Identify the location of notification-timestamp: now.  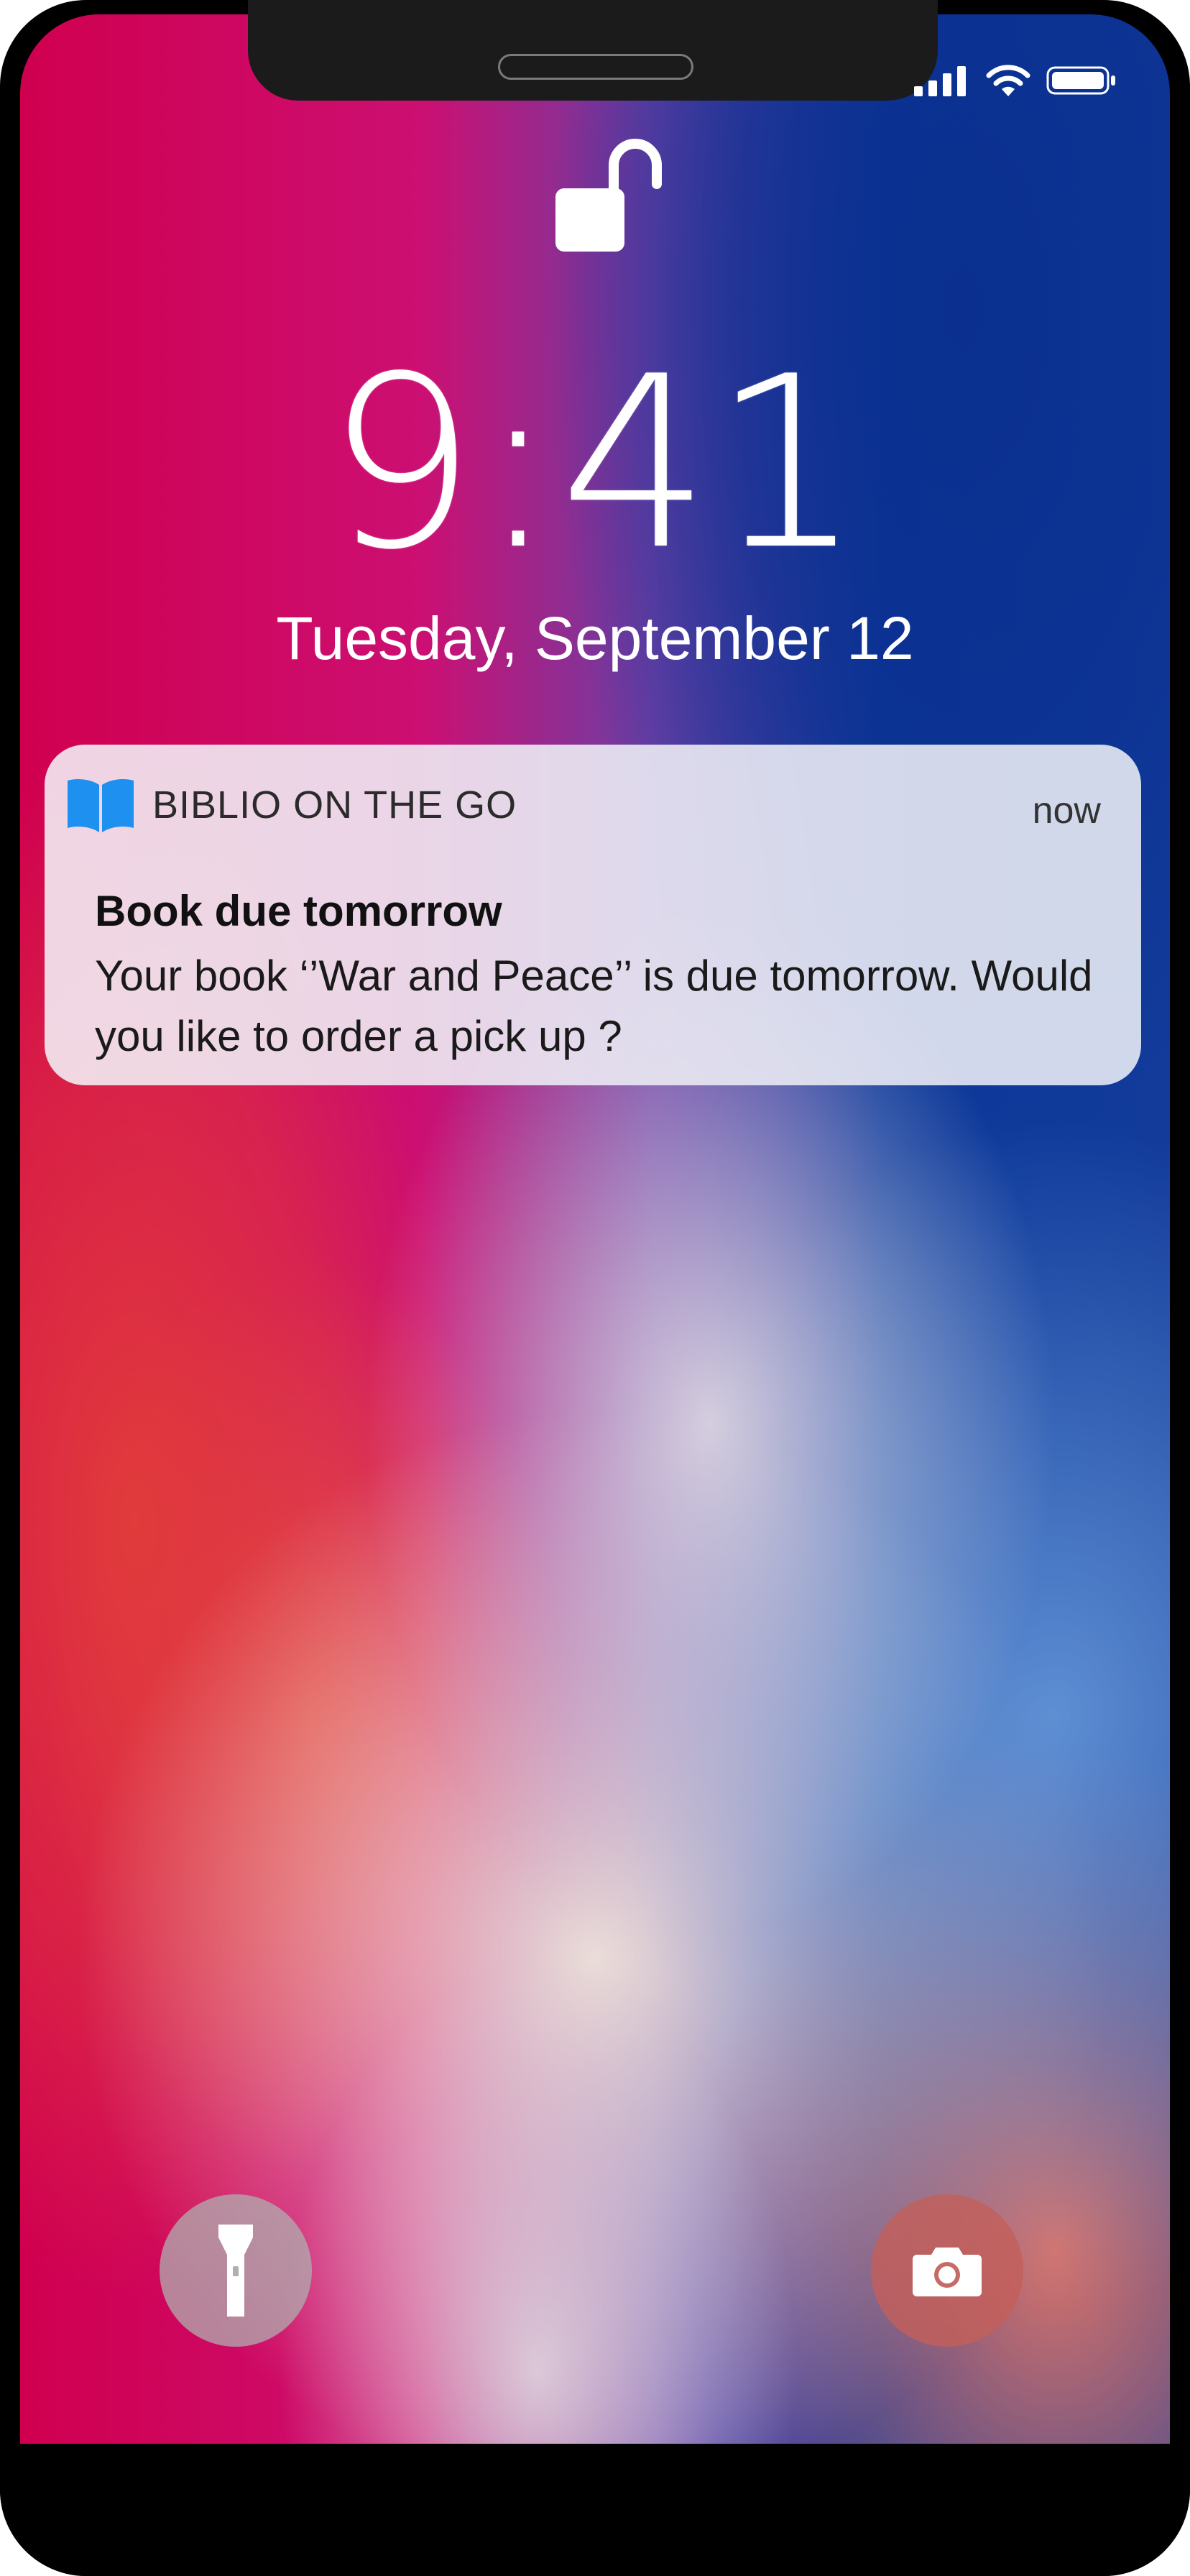
(1066, 811).